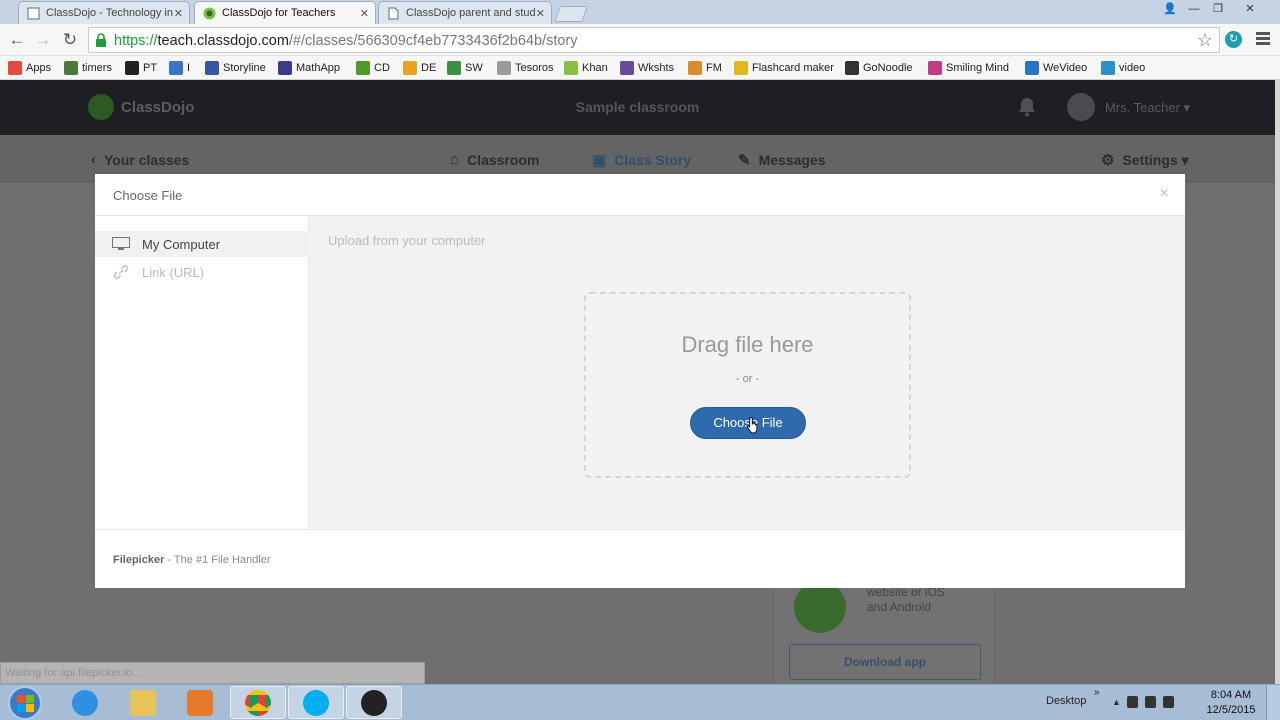  I want to click on bookmark-tesoros: Tesoros, so click(525, 68).